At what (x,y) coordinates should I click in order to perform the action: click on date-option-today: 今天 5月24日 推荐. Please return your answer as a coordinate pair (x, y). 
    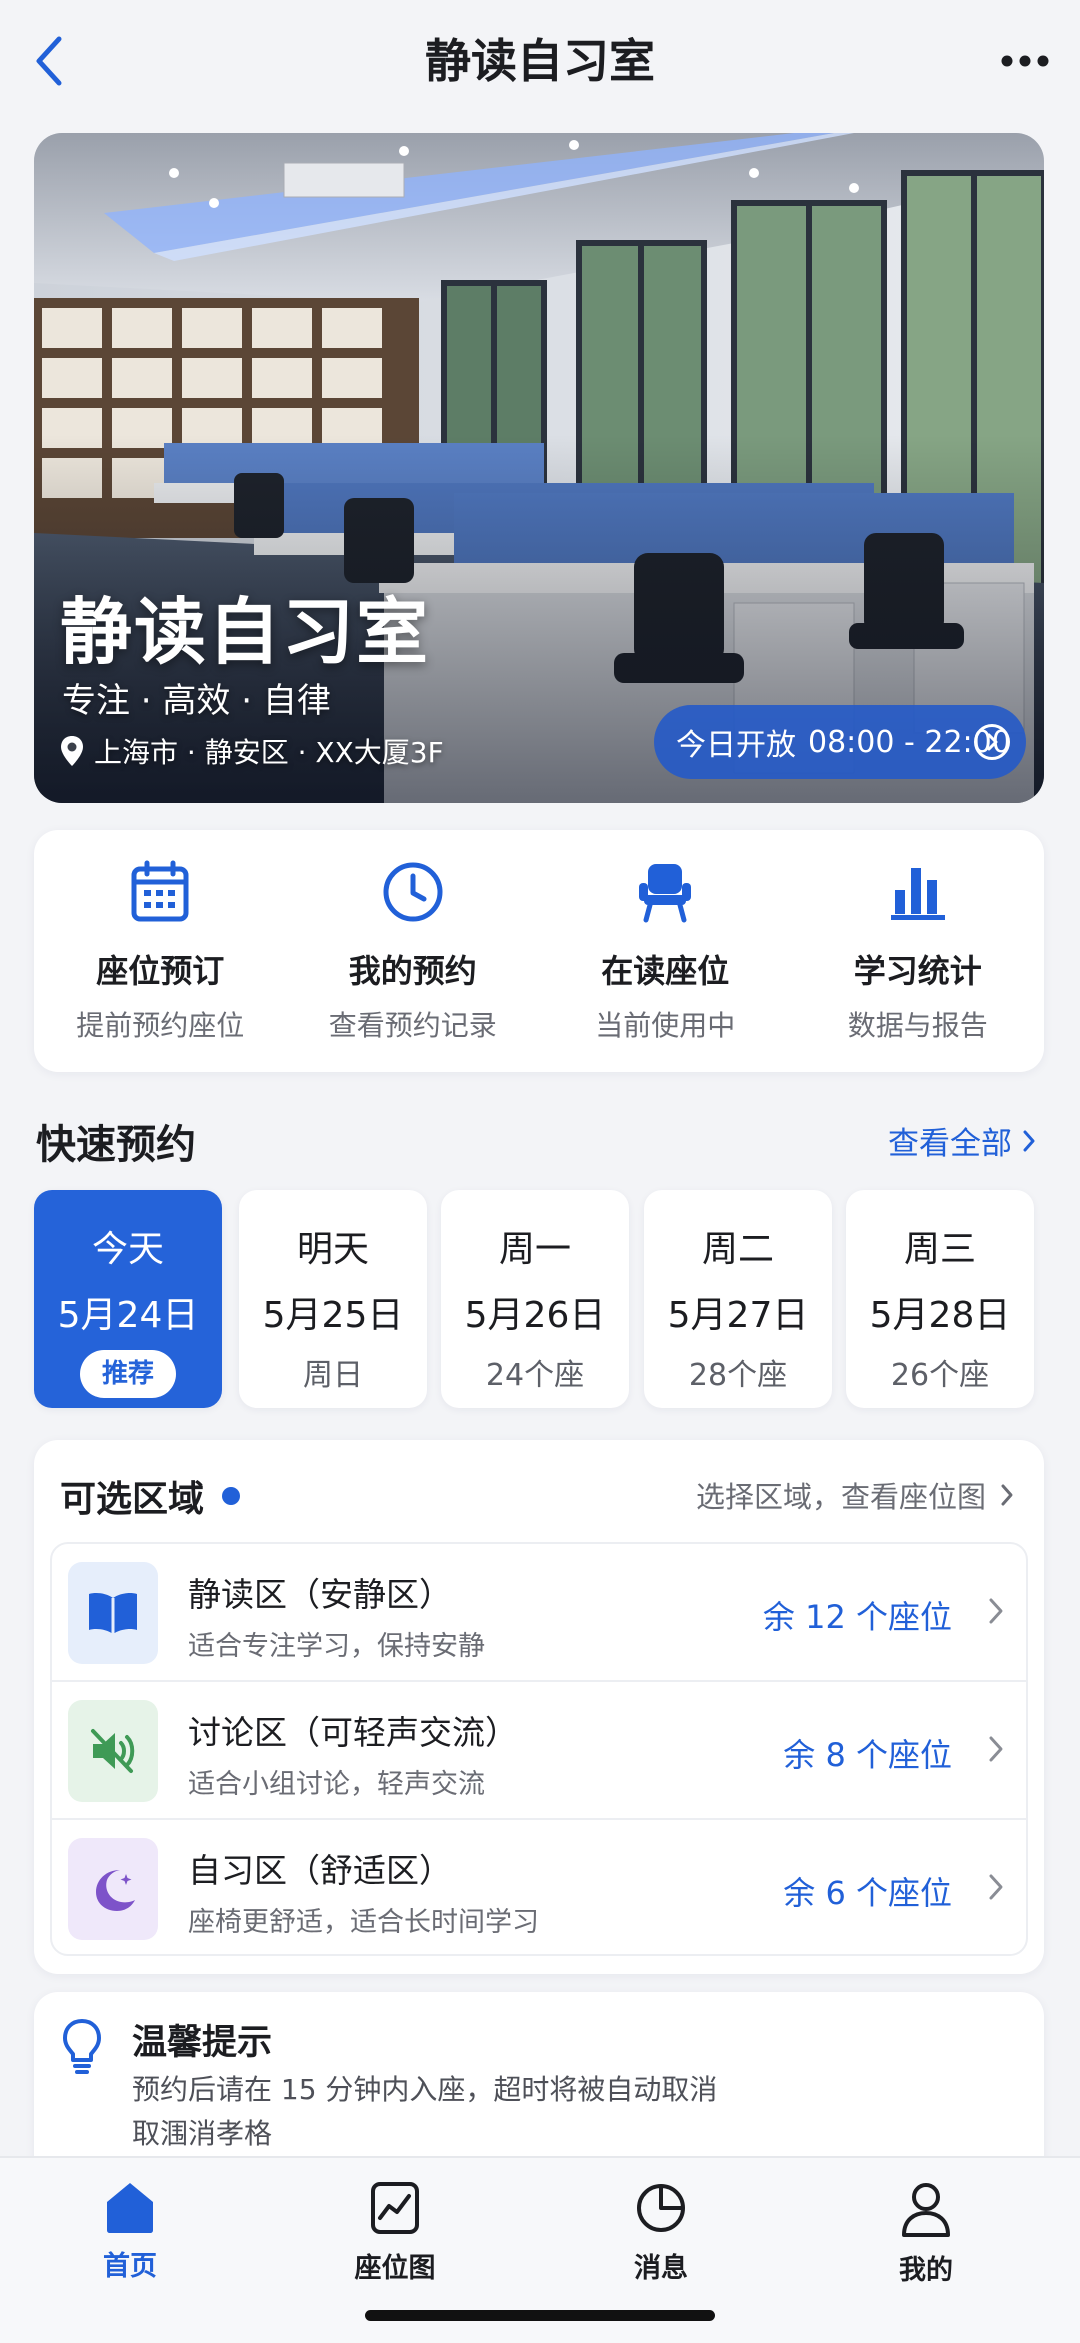
    Looking at the image, I should click on (128, 1299).